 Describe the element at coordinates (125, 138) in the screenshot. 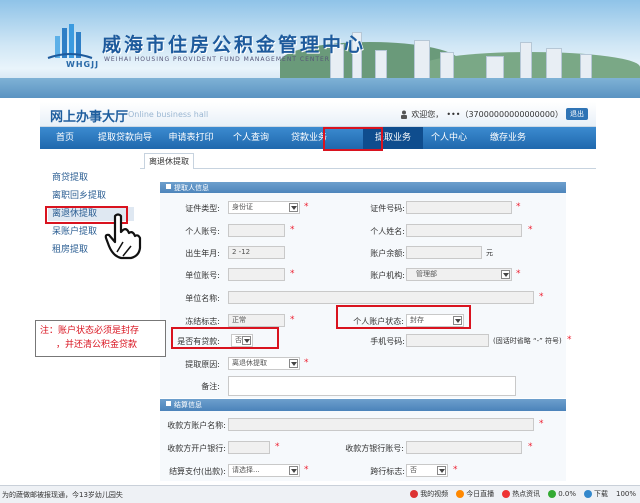

I see `nav-guide: 提取贷款向导` at that location.